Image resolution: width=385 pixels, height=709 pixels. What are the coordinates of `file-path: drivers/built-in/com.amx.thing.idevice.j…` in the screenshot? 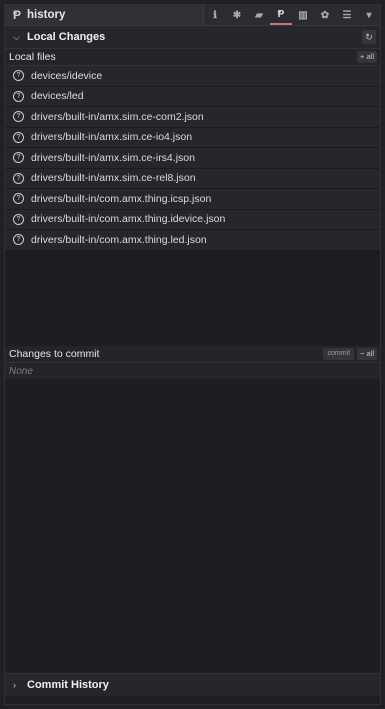 It's located at (128, 219).